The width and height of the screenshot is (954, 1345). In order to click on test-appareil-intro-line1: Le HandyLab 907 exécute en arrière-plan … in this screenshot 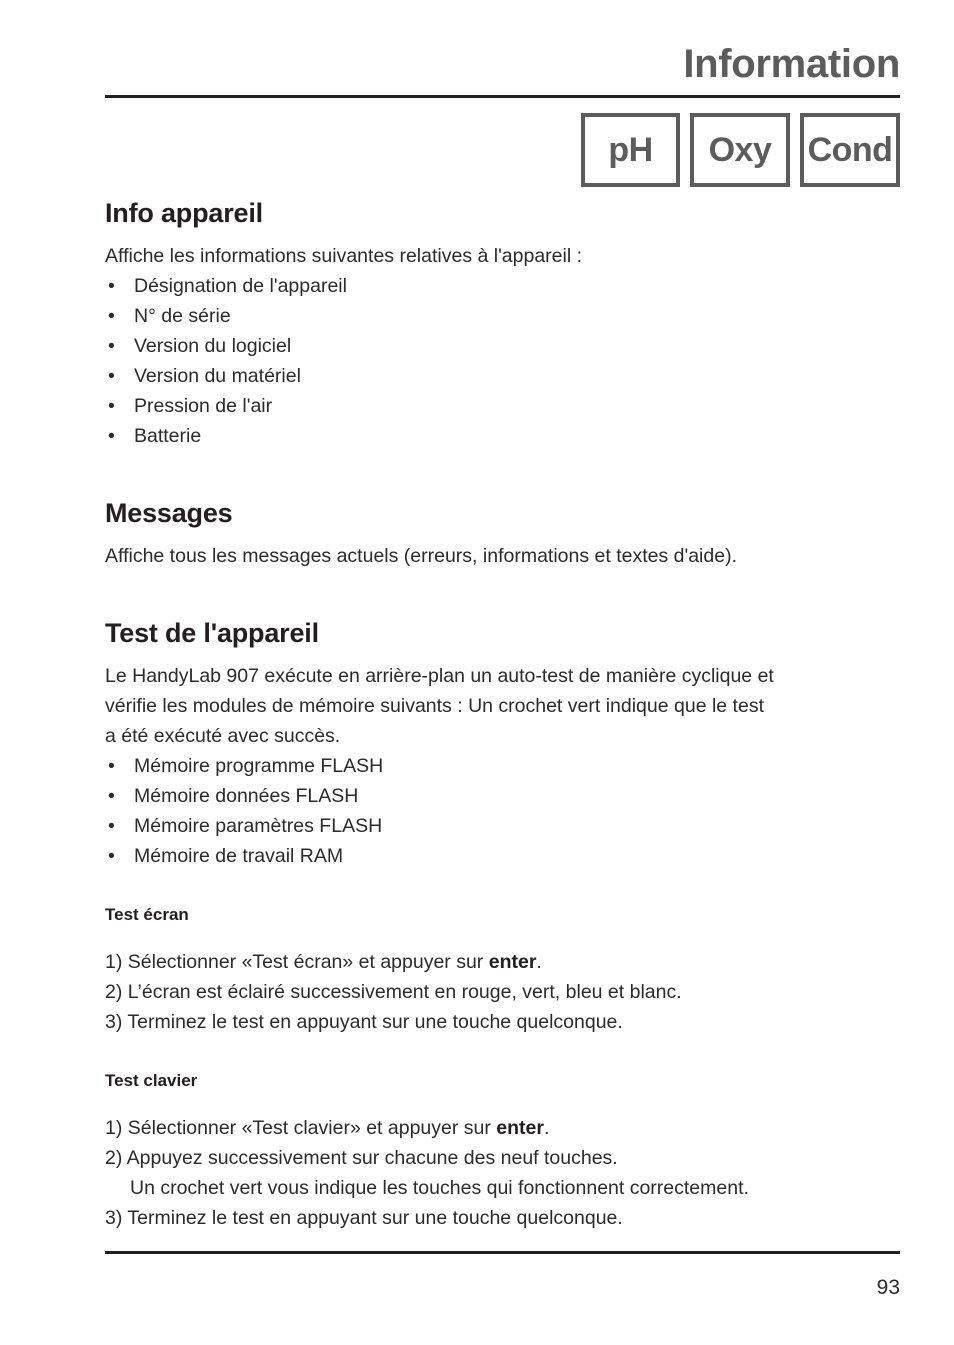, I will do `click(439, 676)`.